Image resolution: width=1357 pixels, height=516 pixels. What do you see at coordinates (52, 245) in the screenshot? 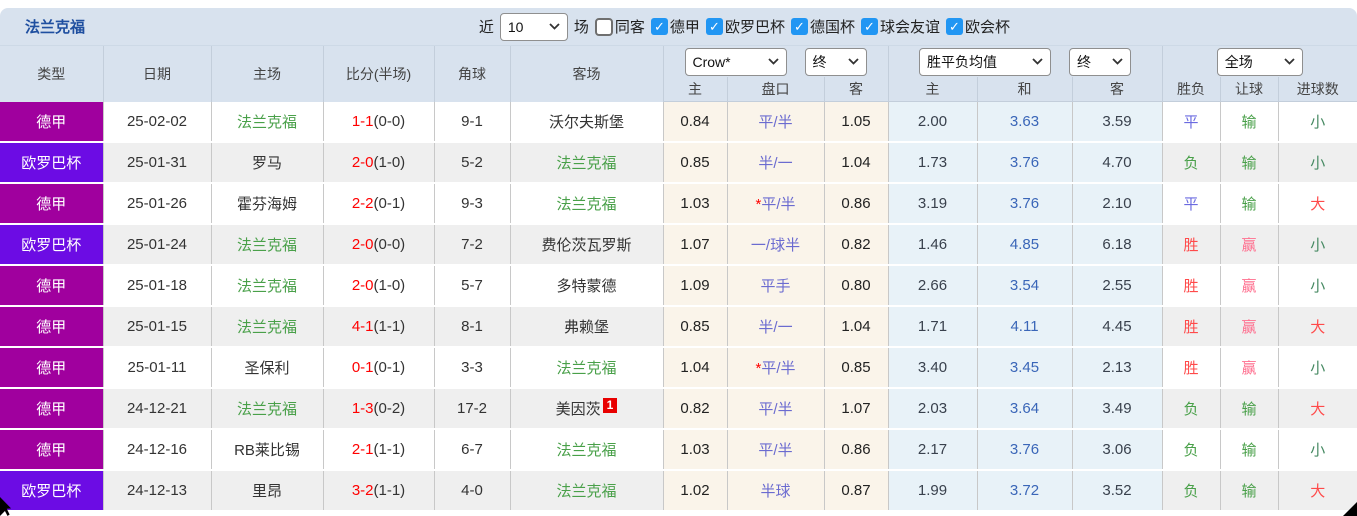
I see `league-type-cell: 欧罗巴杯` at bounding box center [52, 245].